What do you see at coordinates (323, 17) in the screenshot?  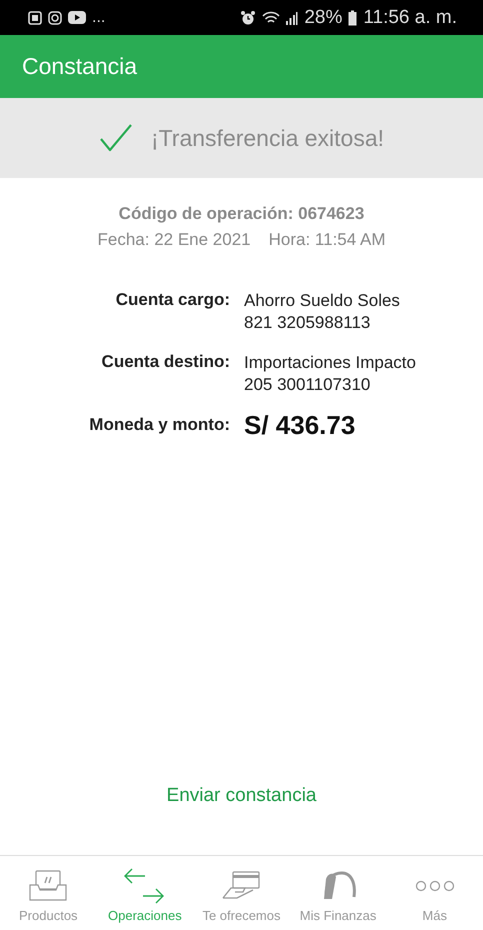 I see `battery-percent: 28%` at bounding box center [323, 17].